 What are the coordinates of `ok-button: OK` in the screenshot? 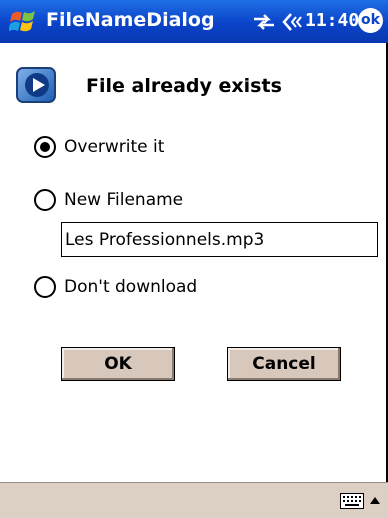 It's located at (118, 364).